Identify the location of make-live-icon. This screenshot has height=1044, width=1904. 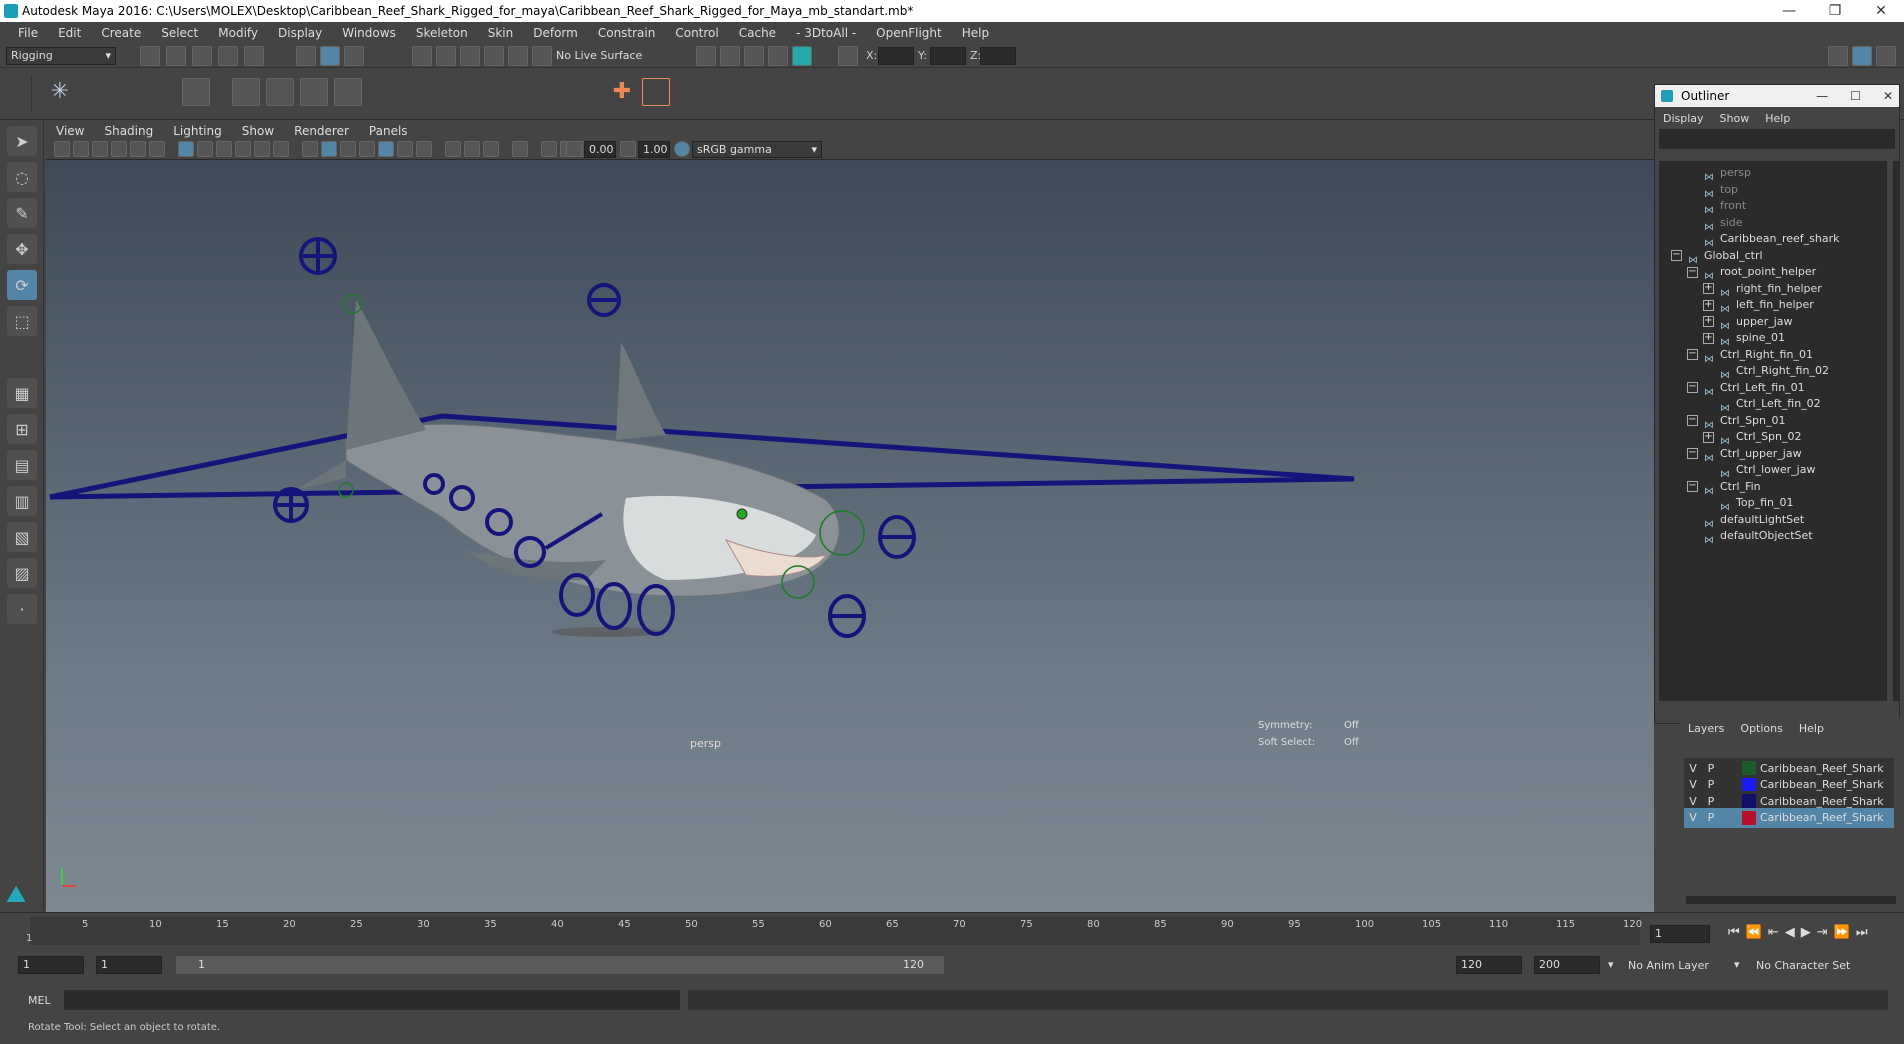
(542, 56).